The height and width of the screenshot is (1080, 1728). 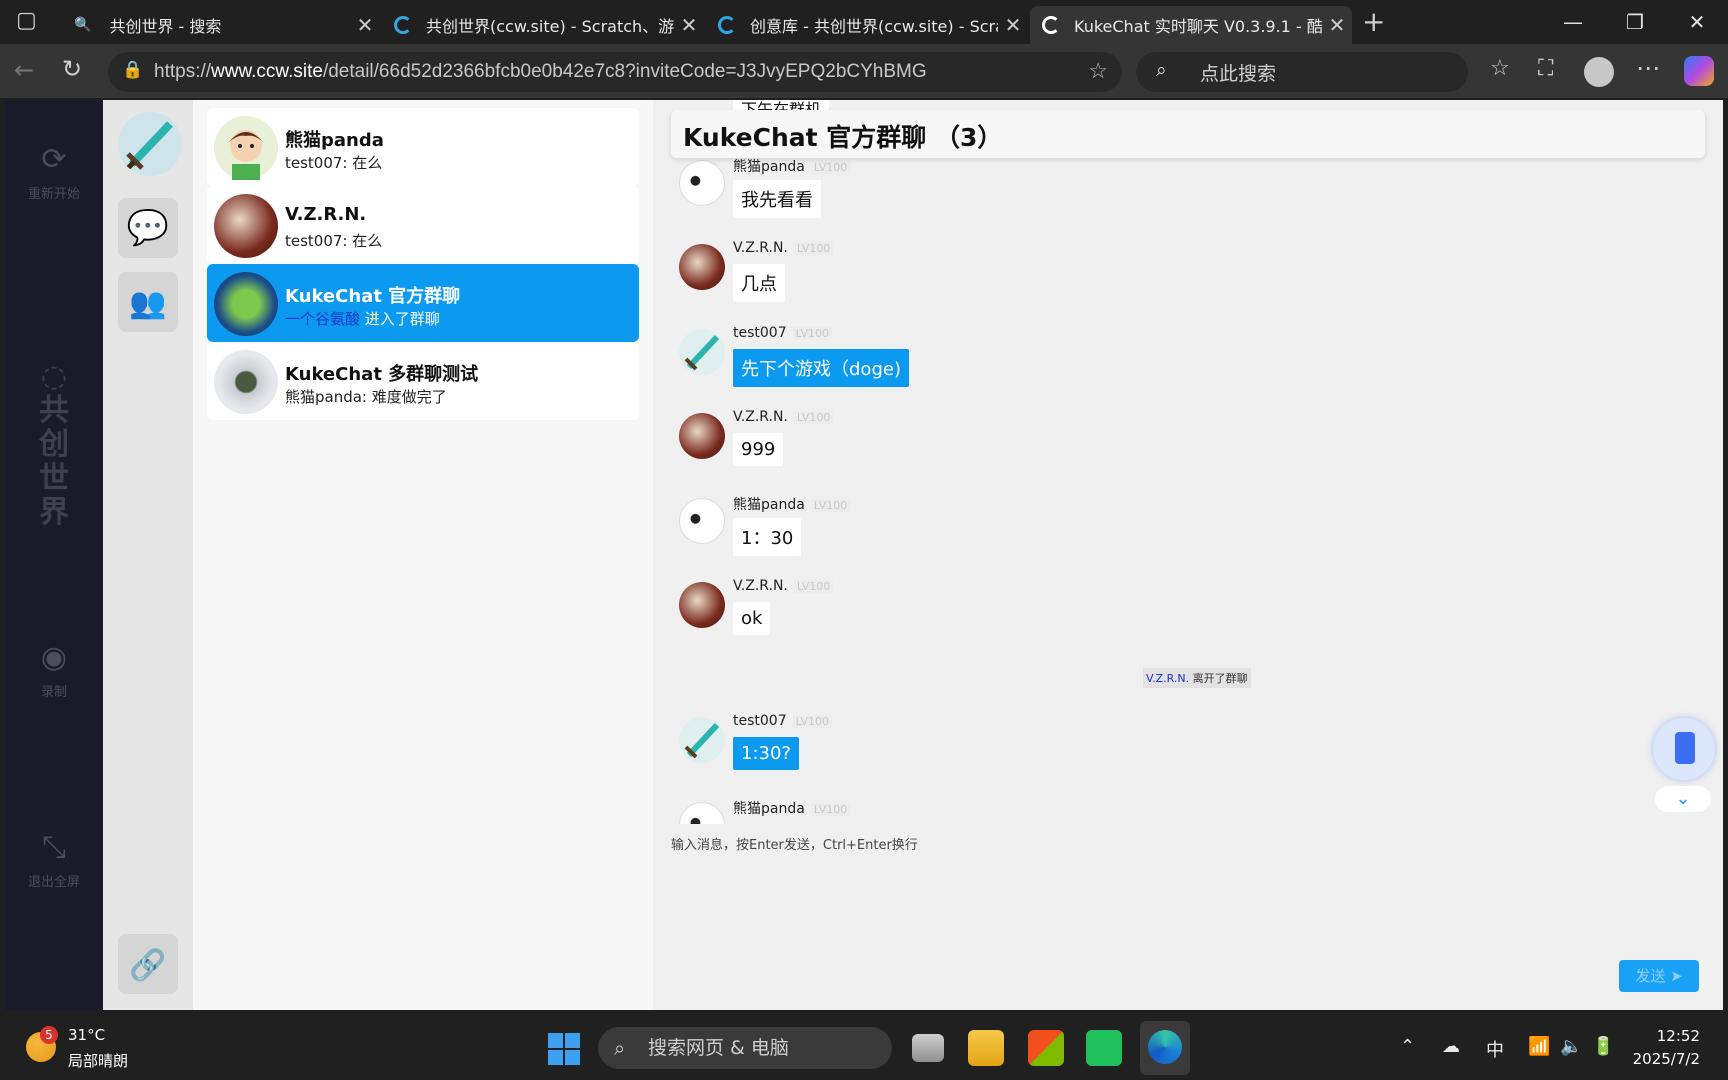 I want to click on task-view-icon, so click(x=928, y=1048).